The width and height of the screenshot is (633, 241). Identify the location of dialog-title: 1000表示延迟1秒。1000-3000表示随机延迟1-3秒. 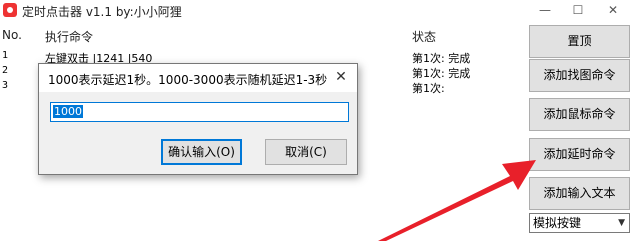
(188, 80).